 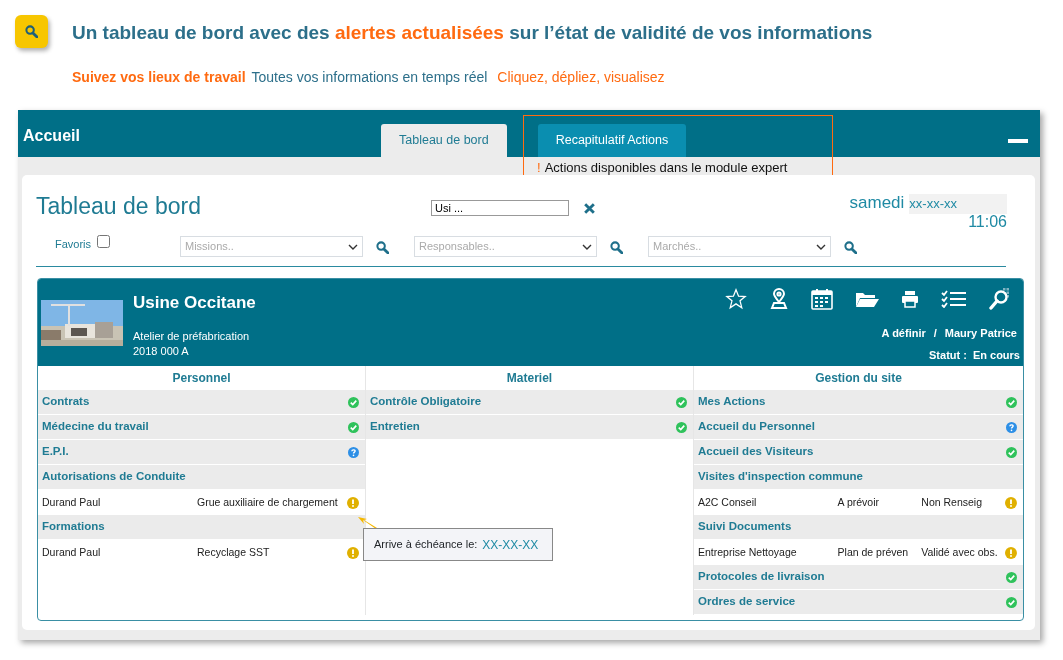 I want to click on section-row: Médecine du travail, so click(x=201, y=427).